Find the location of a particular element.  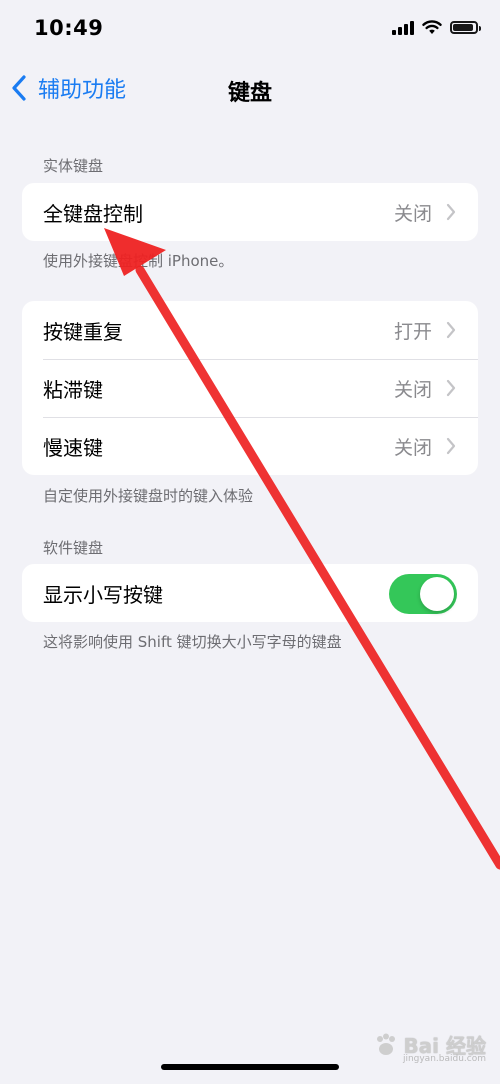

row-show-lowercase-keys: 显示小写按键 is located at coordinates (250, 593).